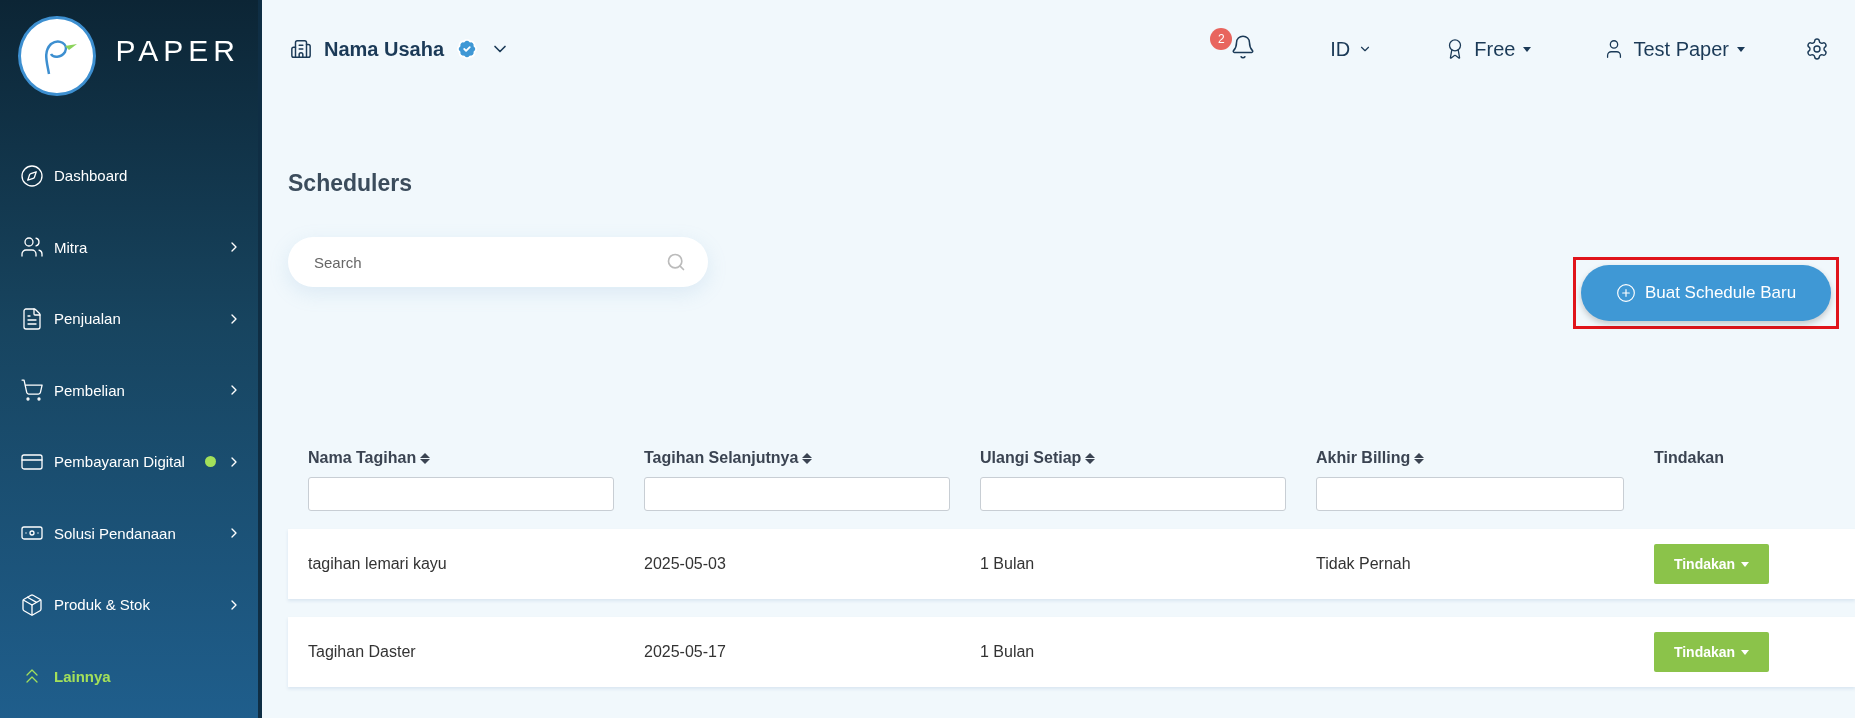 The height and width of the screenshot is (718, 1855). I want to click on sidebar-item: Lainnya, so click(129, 676).